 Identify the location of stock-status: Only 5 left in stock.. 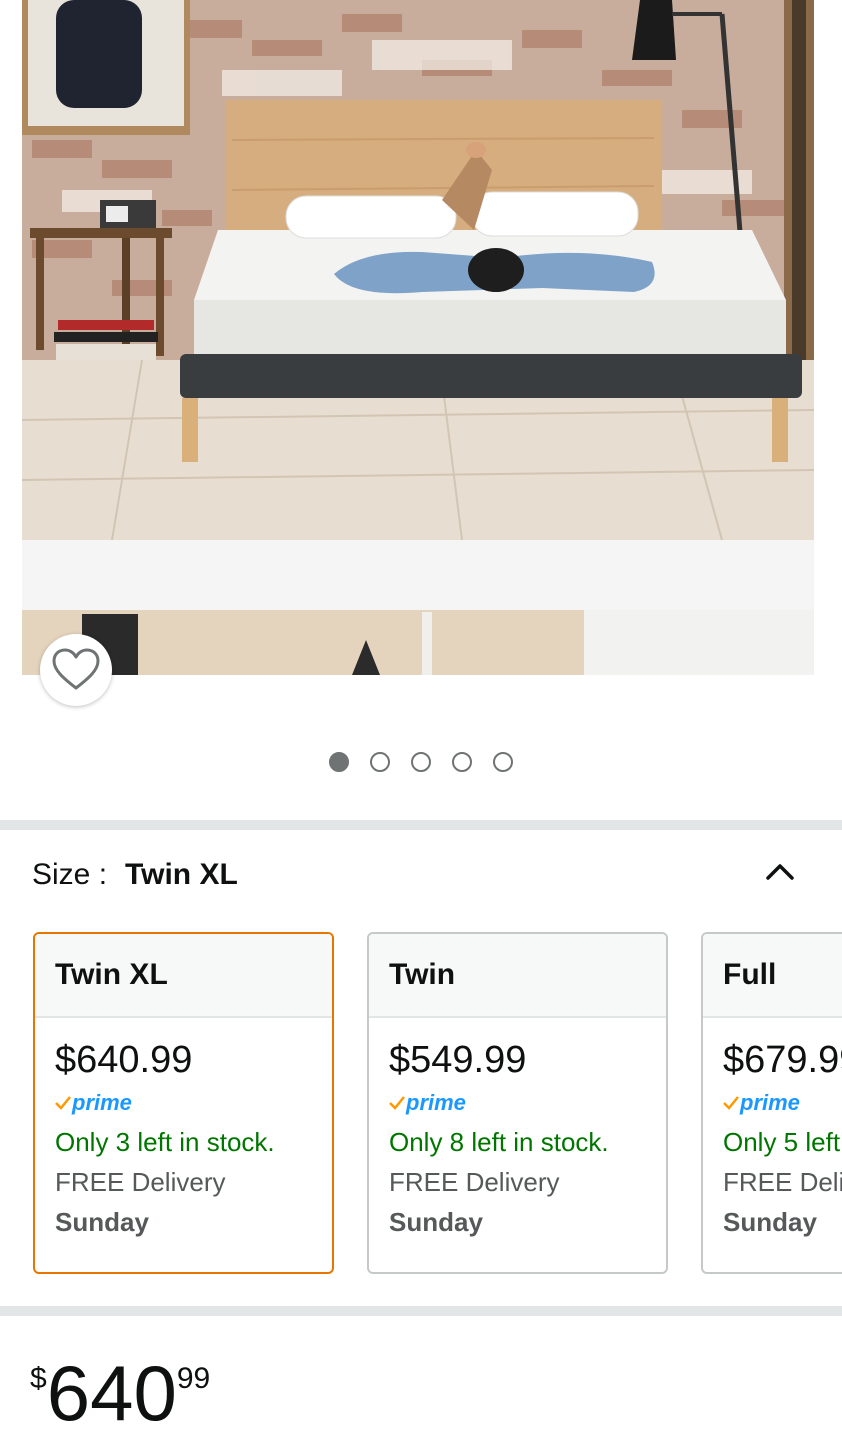
(782, 1142).